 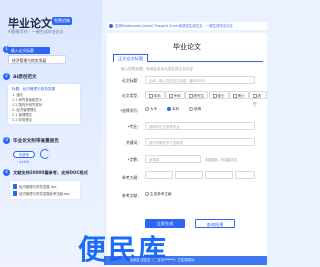 I want to click on keyword-label: 关键词：, so click(x=133, y=142).